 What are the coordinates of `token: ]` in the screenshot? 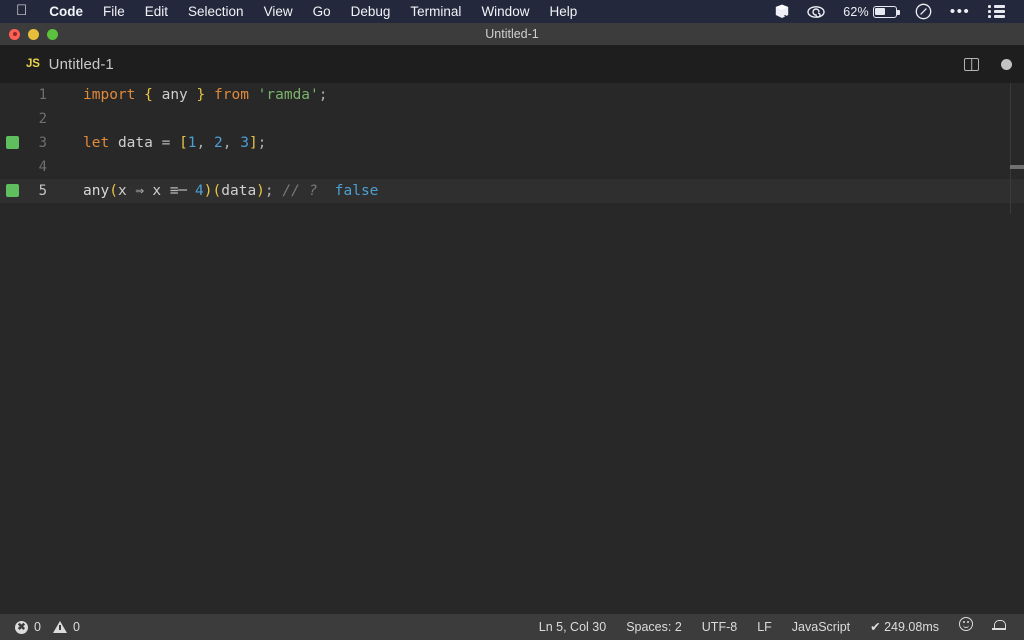 It's located at (253, 143).